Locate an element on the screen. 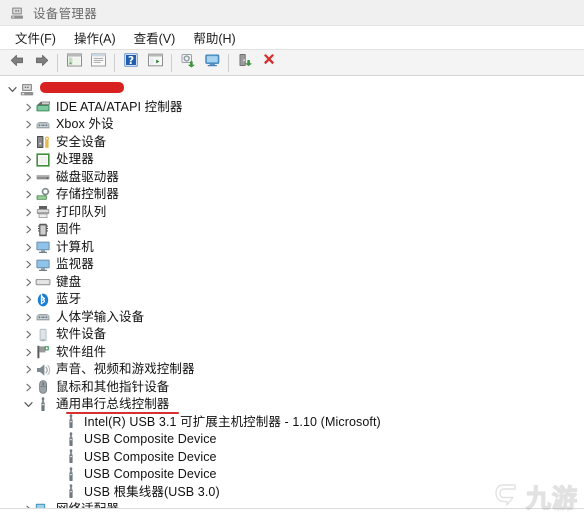  tree-item-mouse: 鼠标和其他指针设备 is located at coordinates (292, 388).